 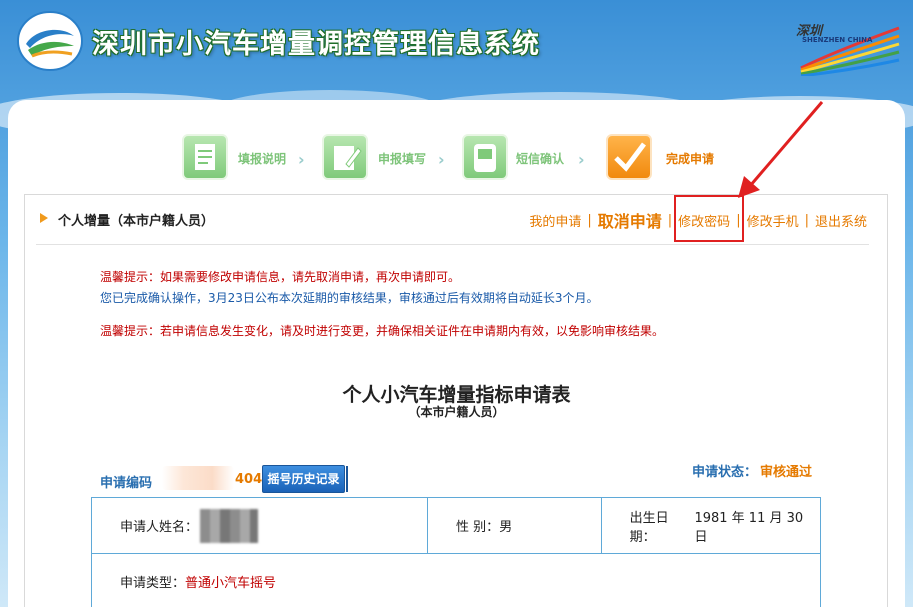 What do you see at coordinates (452, 244) in the screenshot?
I see `header-divider` at bounding box center [452, 244].